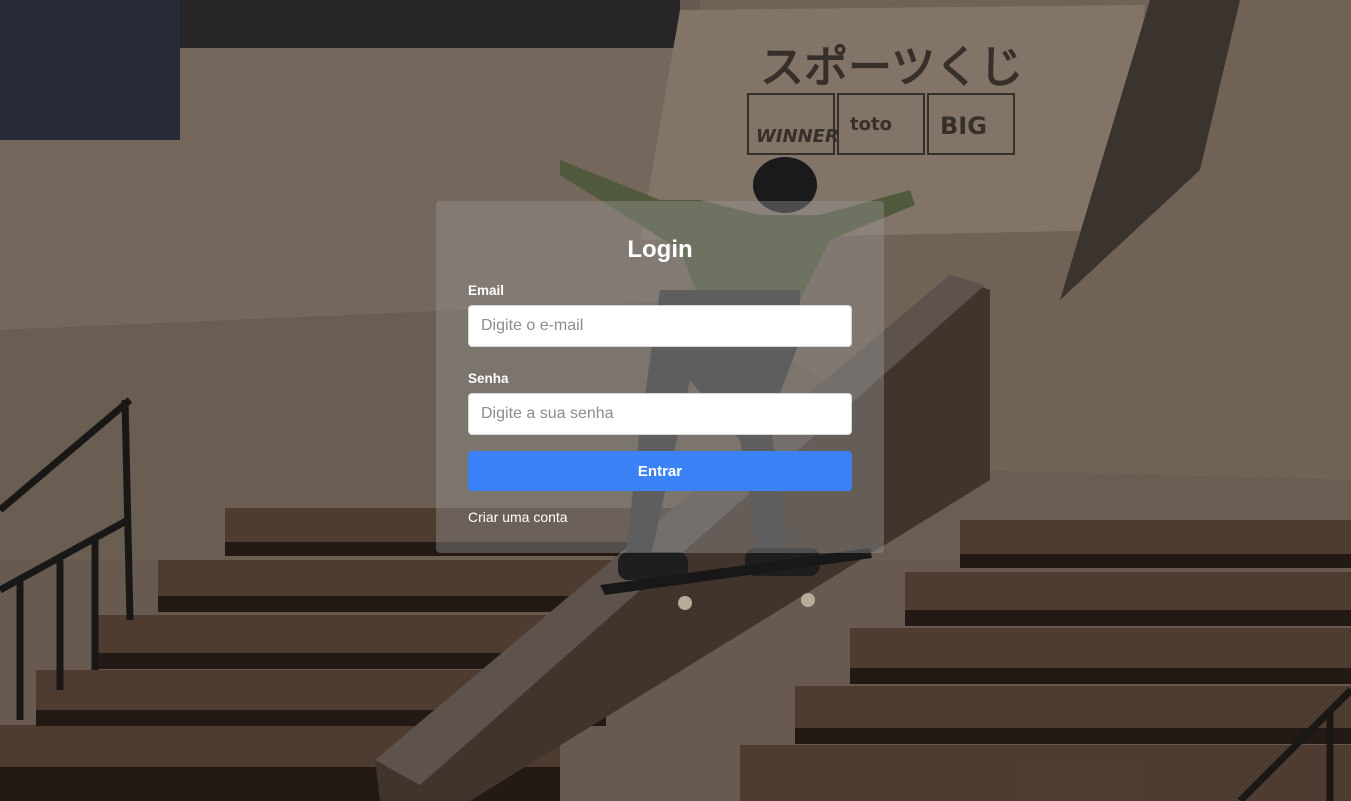 This screenshot has height=801, width=1351. I want to click on login-form: Login Email Senha Entrar Criar uma conta, so click(660, 377).